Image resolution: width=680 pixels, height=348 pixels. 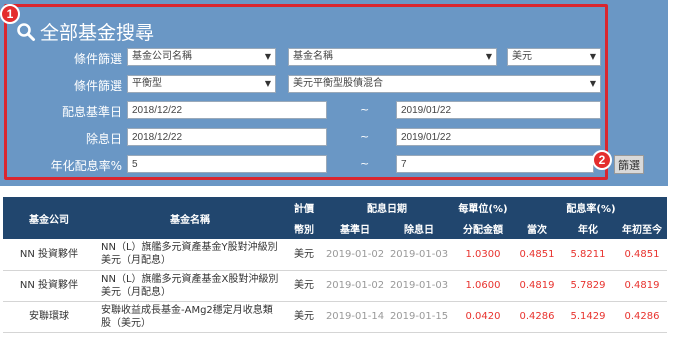 What do you see at coordinates (355, 228) in the screenshot?
I see `col-header-base-date: 基準日` at bounding box center [355, 228].